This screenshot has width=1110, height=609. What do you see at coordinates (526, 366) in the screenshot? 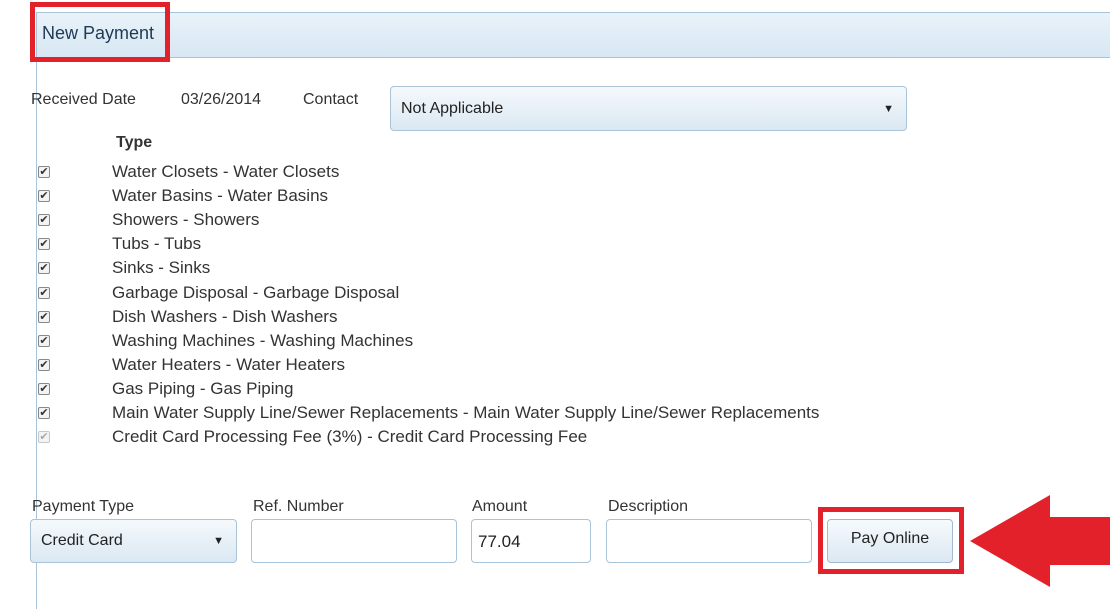
I see `fee-type-item: ✔ Water Heaters - Water Heaters` at bounding box center [526, 366].